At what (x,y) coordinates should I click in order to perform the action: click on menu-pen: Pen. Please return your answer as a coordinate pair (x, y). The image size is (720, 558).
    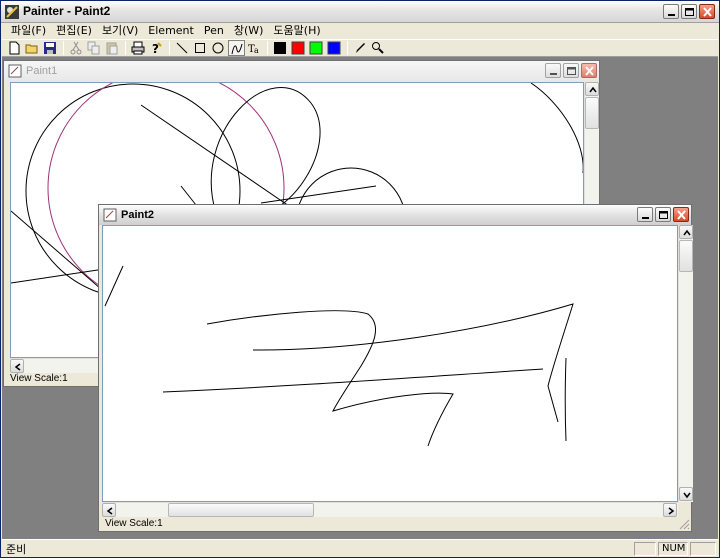
    Looking at the image, I should click on (214, 31).